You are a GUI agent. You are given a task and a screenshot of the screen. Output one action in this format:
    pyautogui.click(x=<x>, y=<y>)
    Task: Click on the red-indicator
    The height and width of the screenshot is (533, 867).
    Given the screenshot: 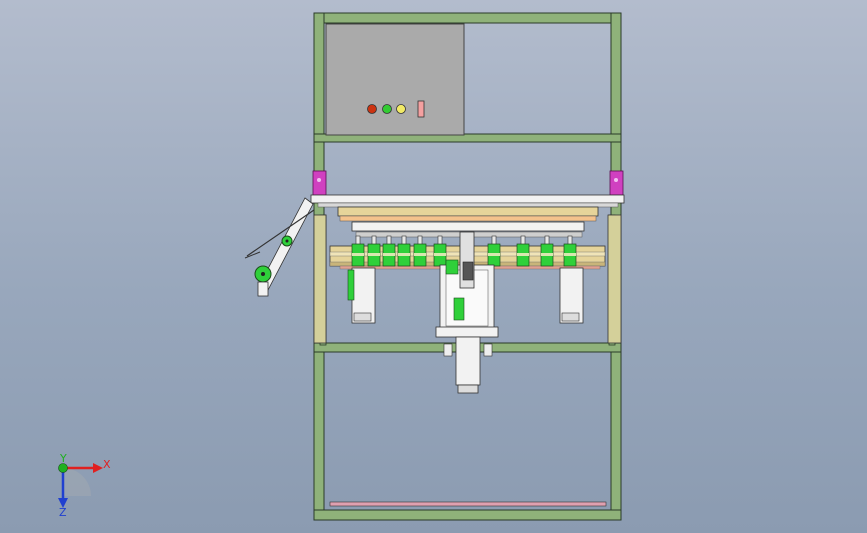 What is the action you would take?
    pyautogui.click(x=372, y=109)
    